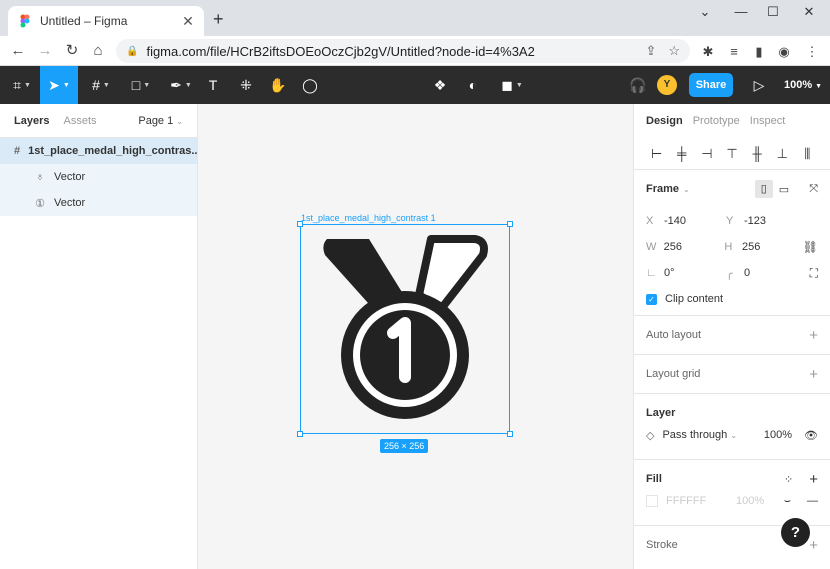 The height and width of the screenshot is (569, 830). Describe the element at coordinates (750, 501) in the screenshot. I see `fill-opacity-input: 100%` at that location.